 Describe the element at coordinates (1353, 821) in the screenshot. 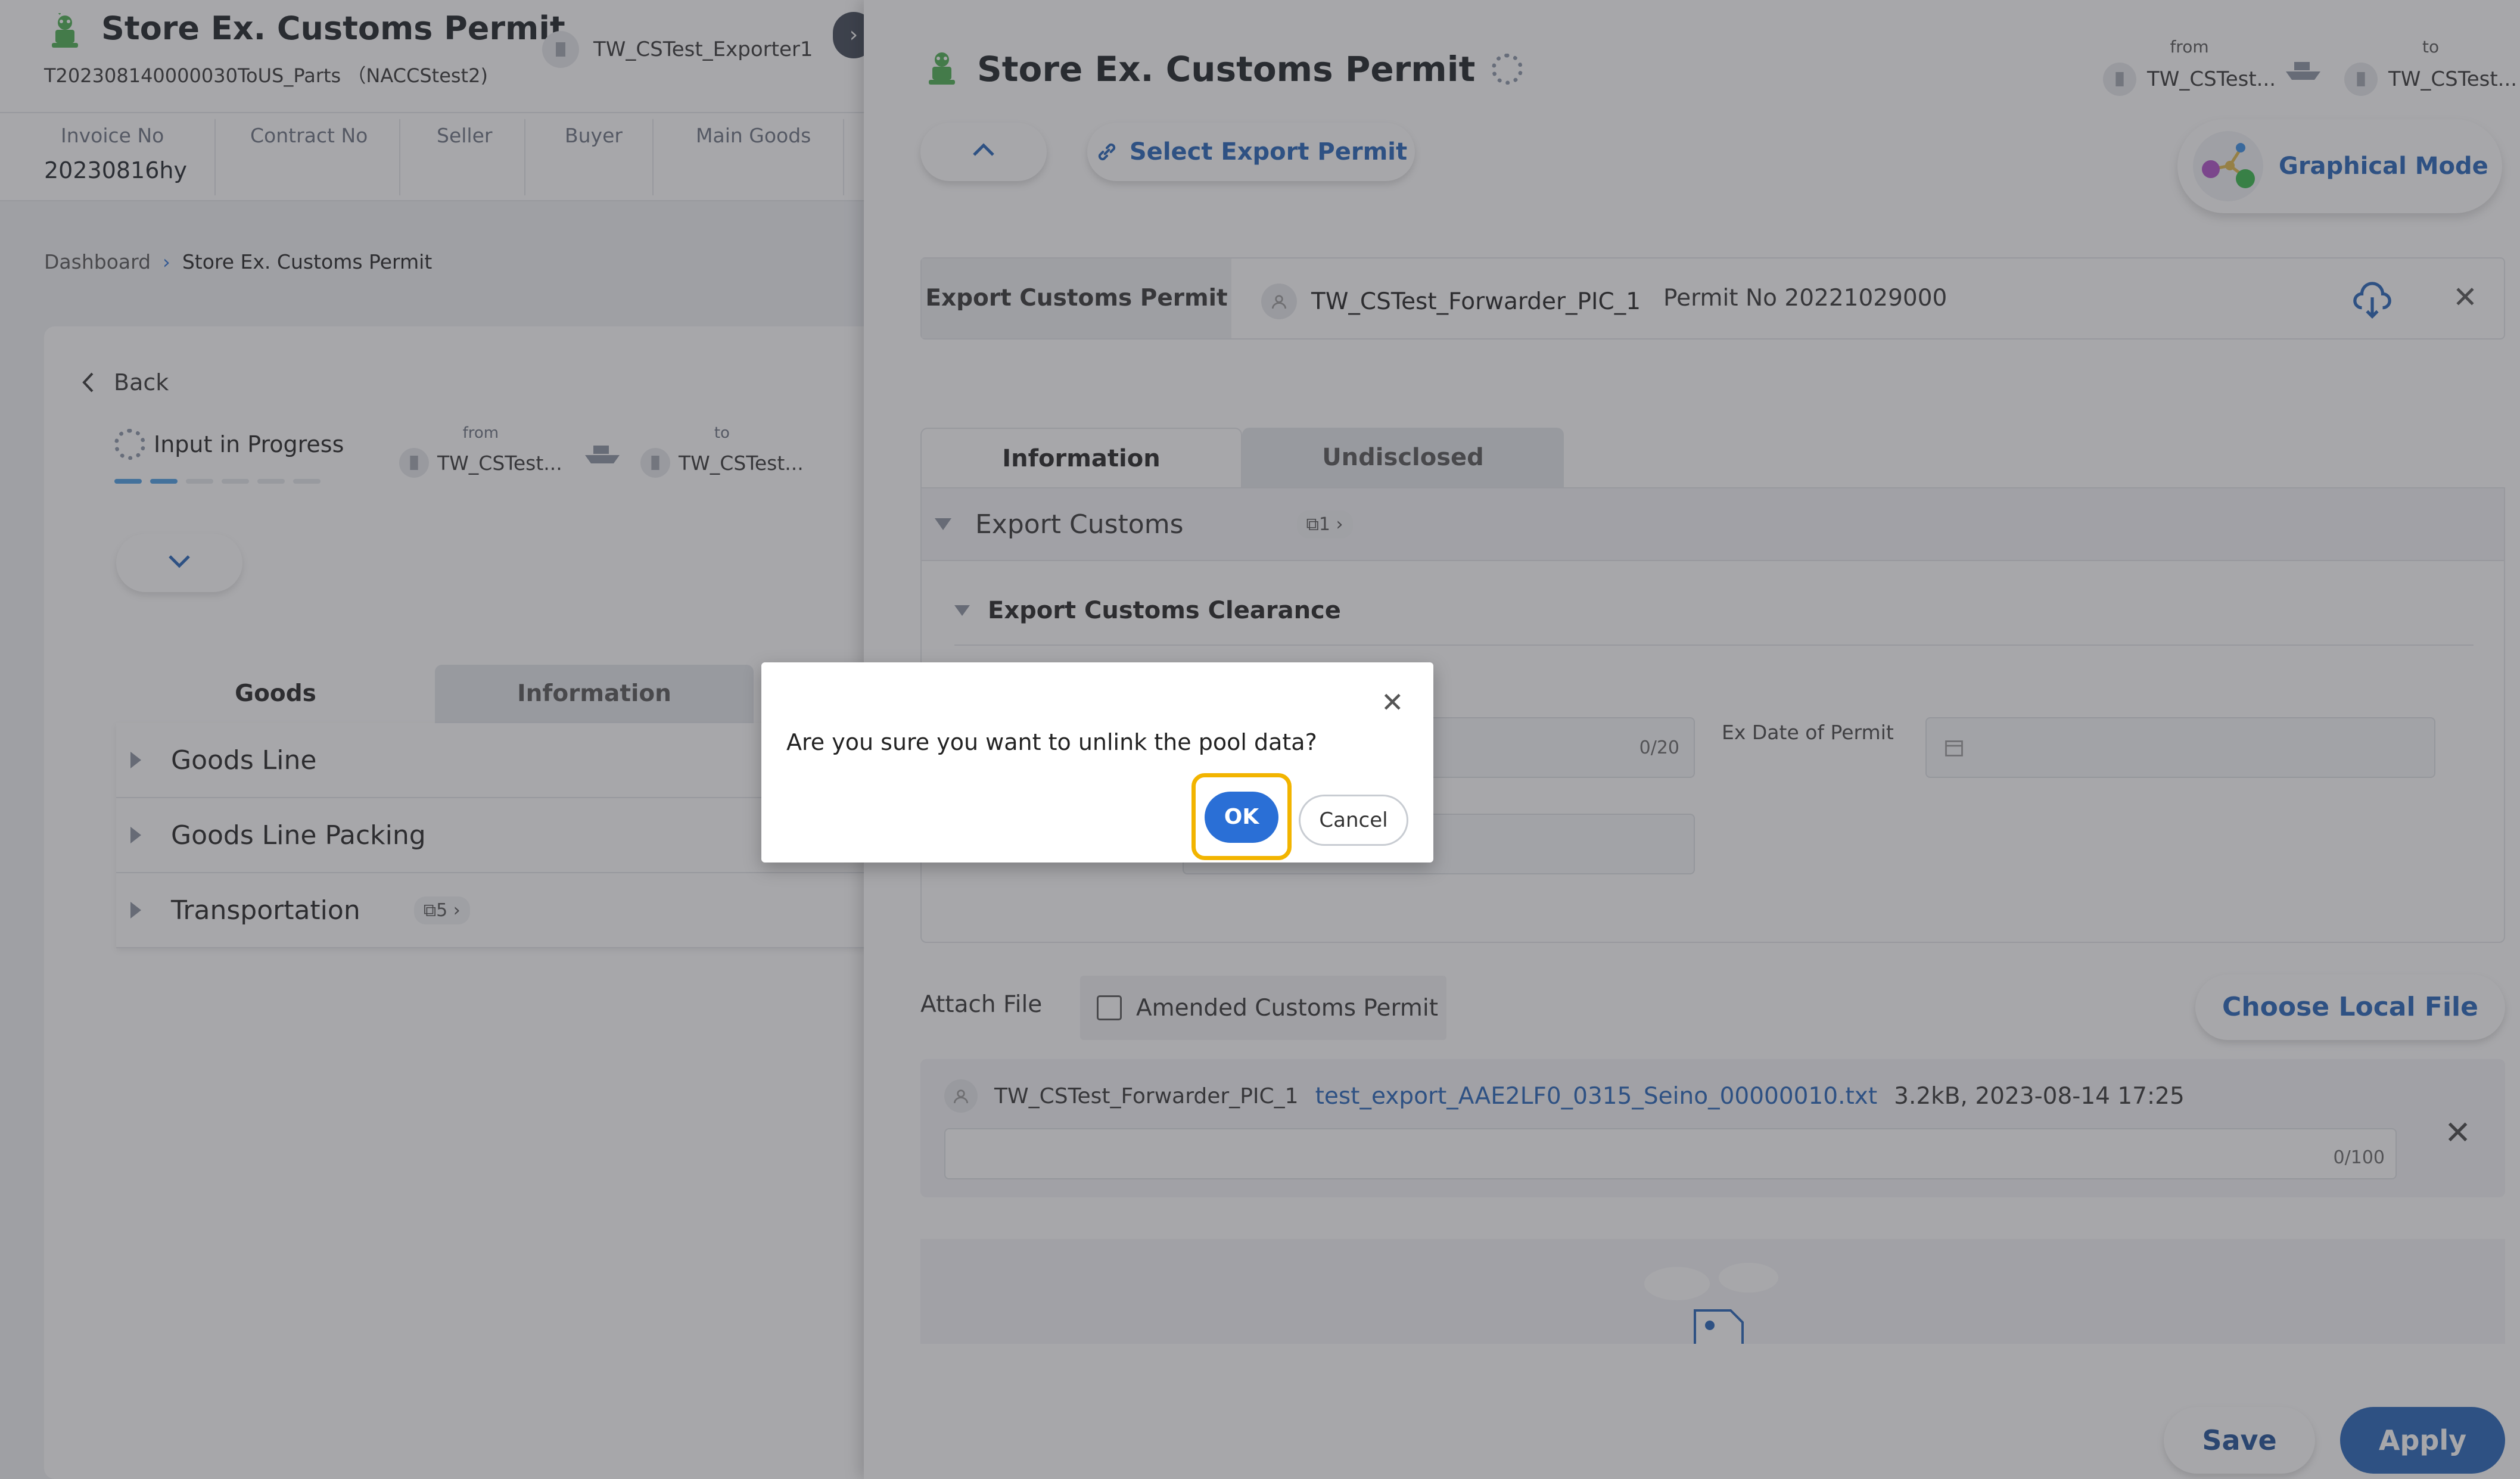

I see `cancel-button: Cancel` at that location.